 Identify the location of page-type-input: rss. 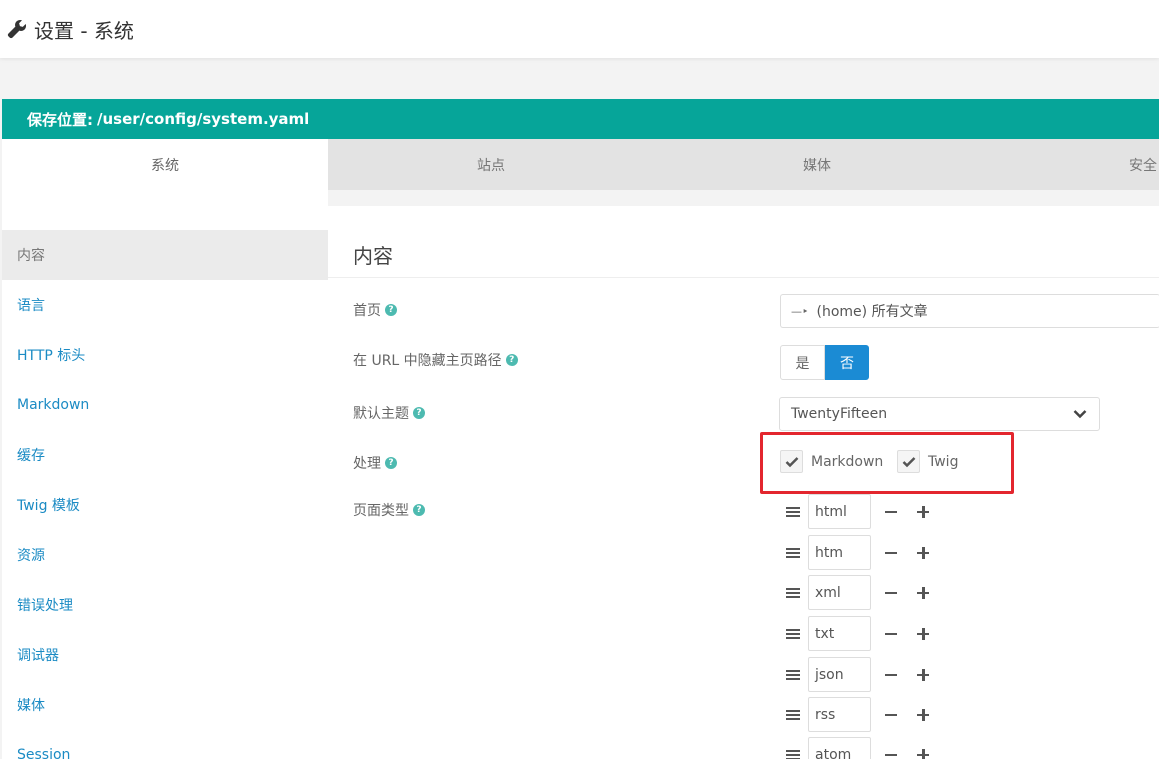
(839, 714).